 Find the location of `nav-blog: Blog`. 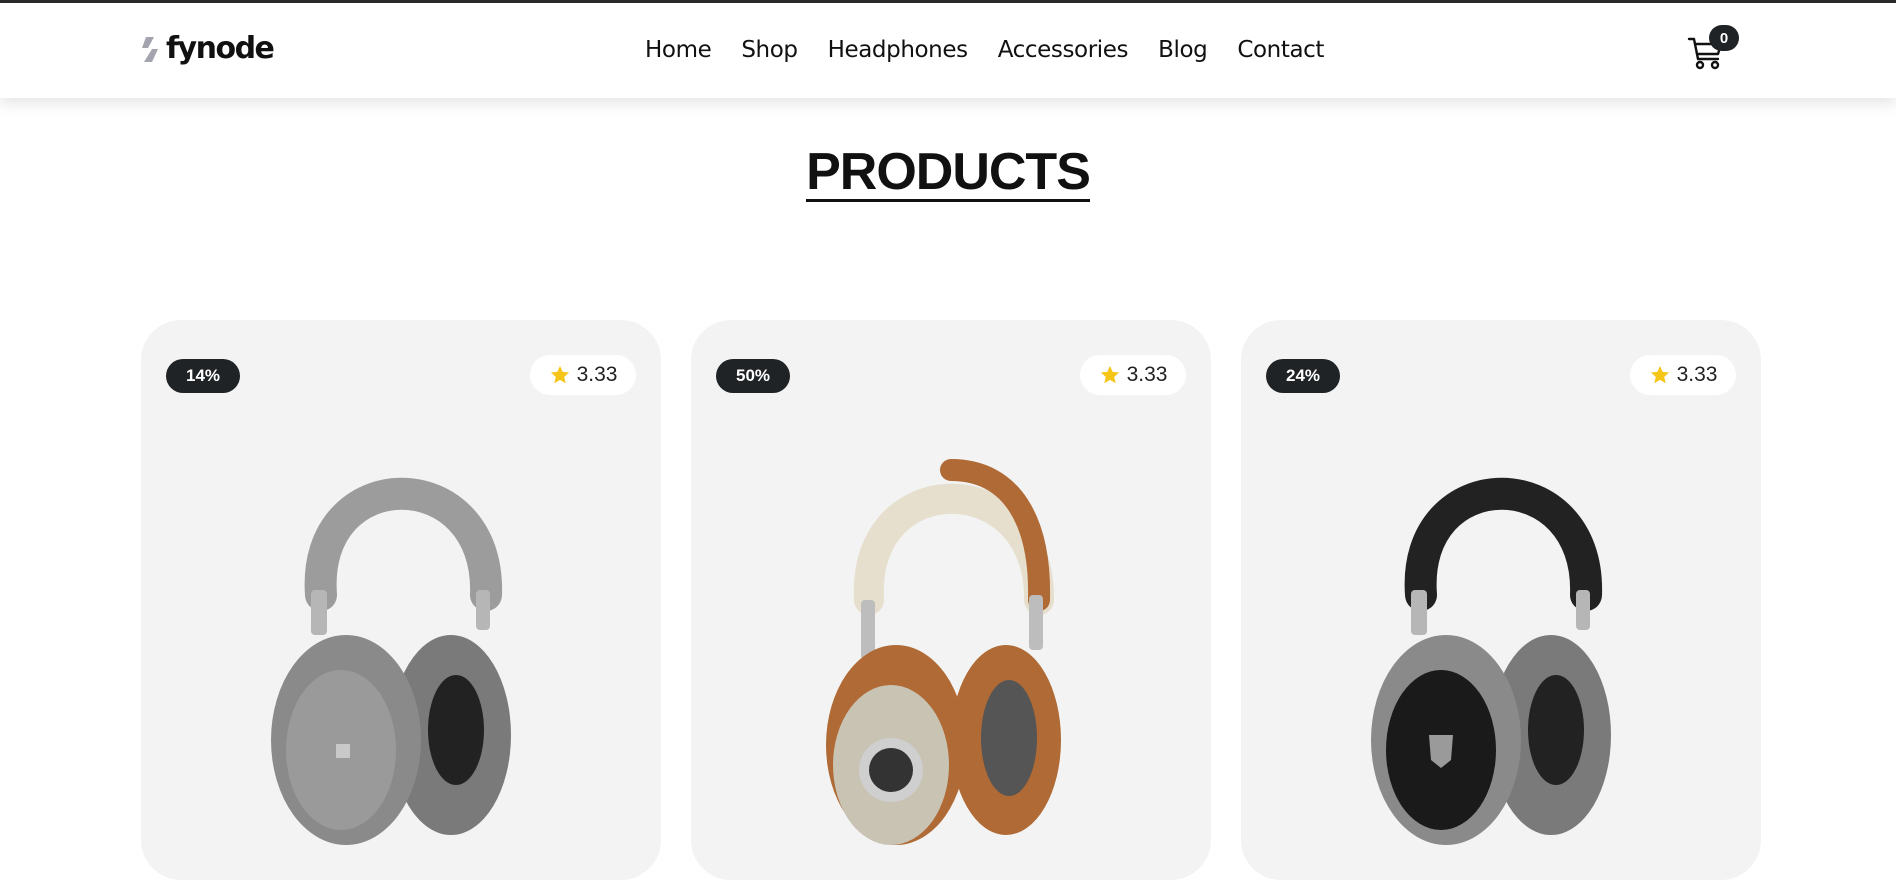

nav-blog: Blog is located at coordinates (1183, 50).